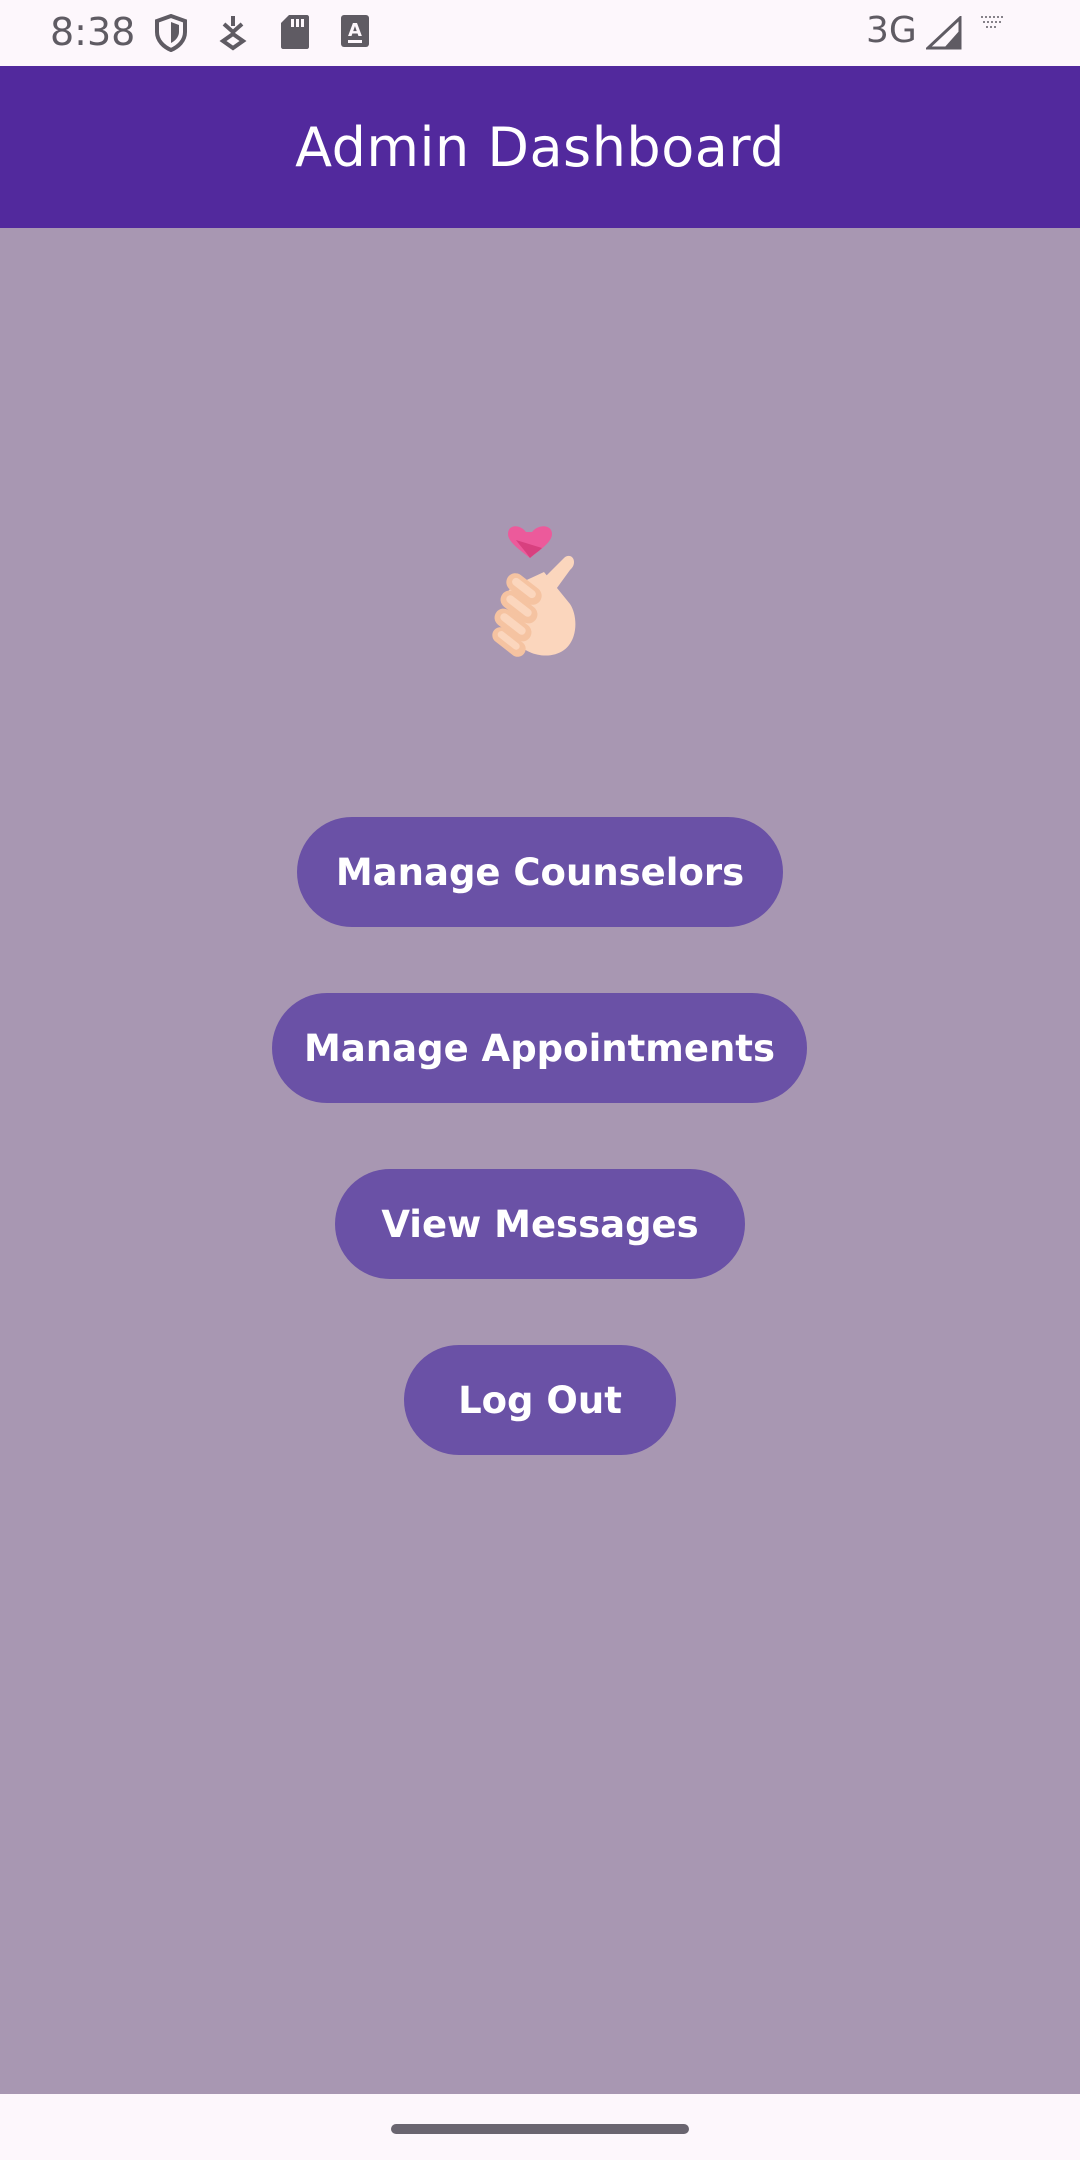 The height and width of the screenshot is (2160, 1080). What do you see at coordinates (540, 1400) in the screenshot?
I see `log-out-button: Log Out` at bounding box center [540, 1400].